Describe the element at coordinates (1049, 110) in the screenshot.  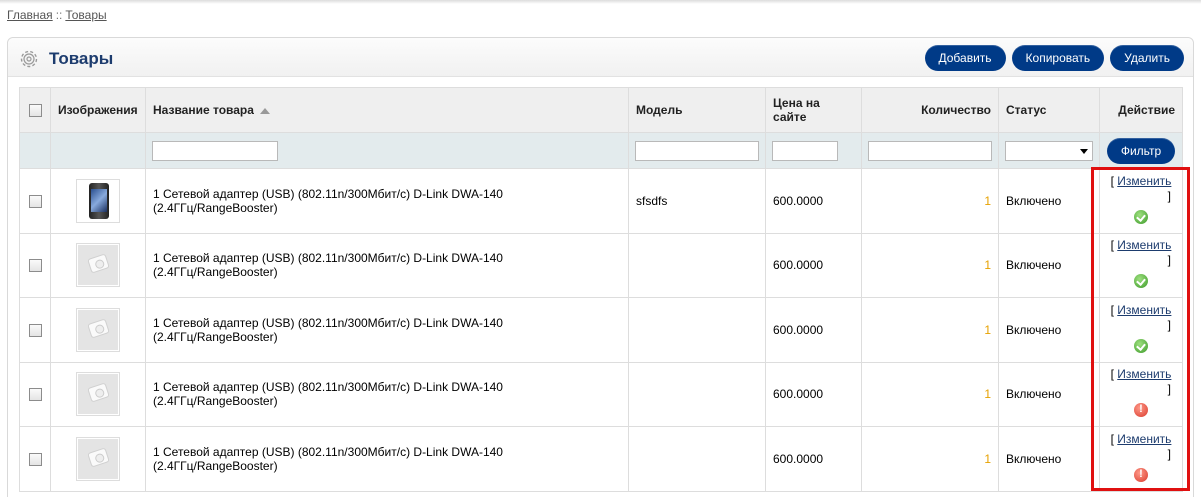
I see `column-header-status: Статус` at that location.